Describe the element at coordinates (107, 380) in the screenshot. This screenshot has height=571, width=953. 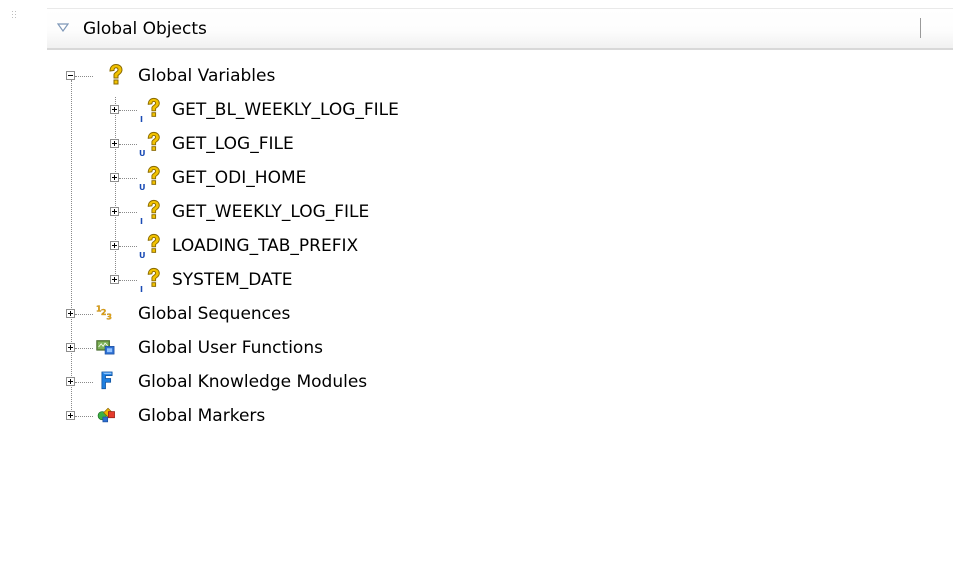
I see `knowledge-module-icon` at that location.